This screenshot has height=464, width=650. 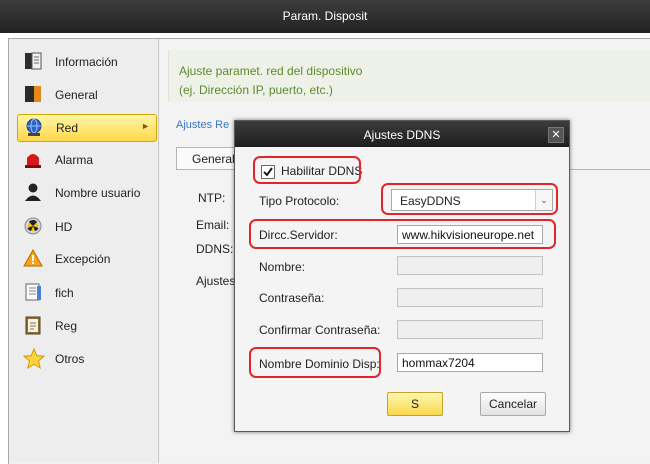 What do you see at coordinates (415, 404) in the screenshot?
I see `ok-button: S` at bounding box center [415, 404].